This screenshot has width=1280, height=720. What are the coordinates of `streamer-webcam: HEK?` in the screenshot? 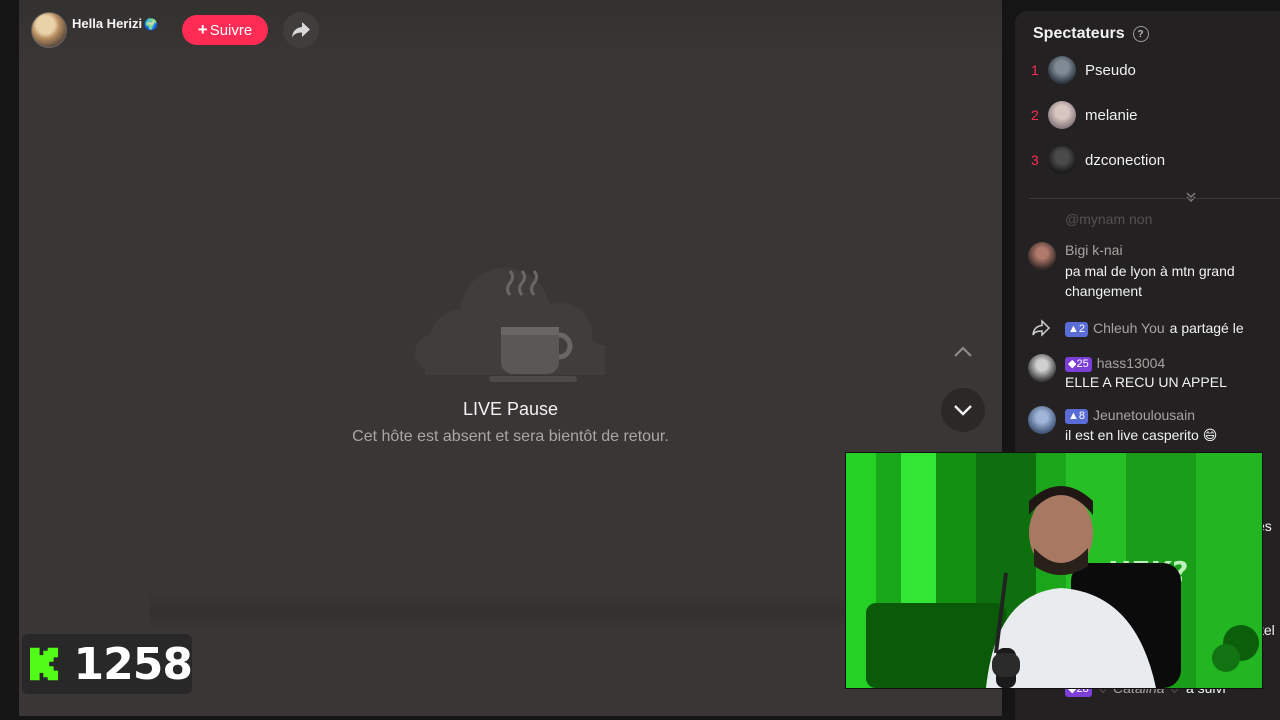 It's located at (1054, 570).